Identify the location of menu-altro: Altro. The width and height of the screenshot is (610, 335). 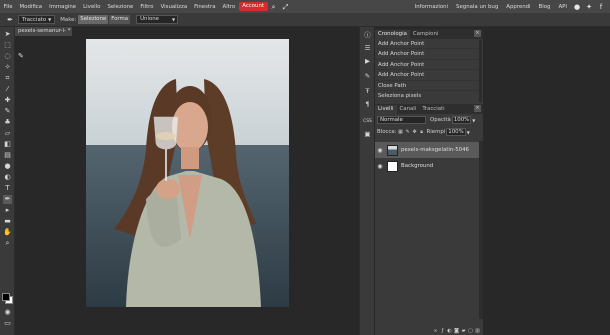
(229, 7).